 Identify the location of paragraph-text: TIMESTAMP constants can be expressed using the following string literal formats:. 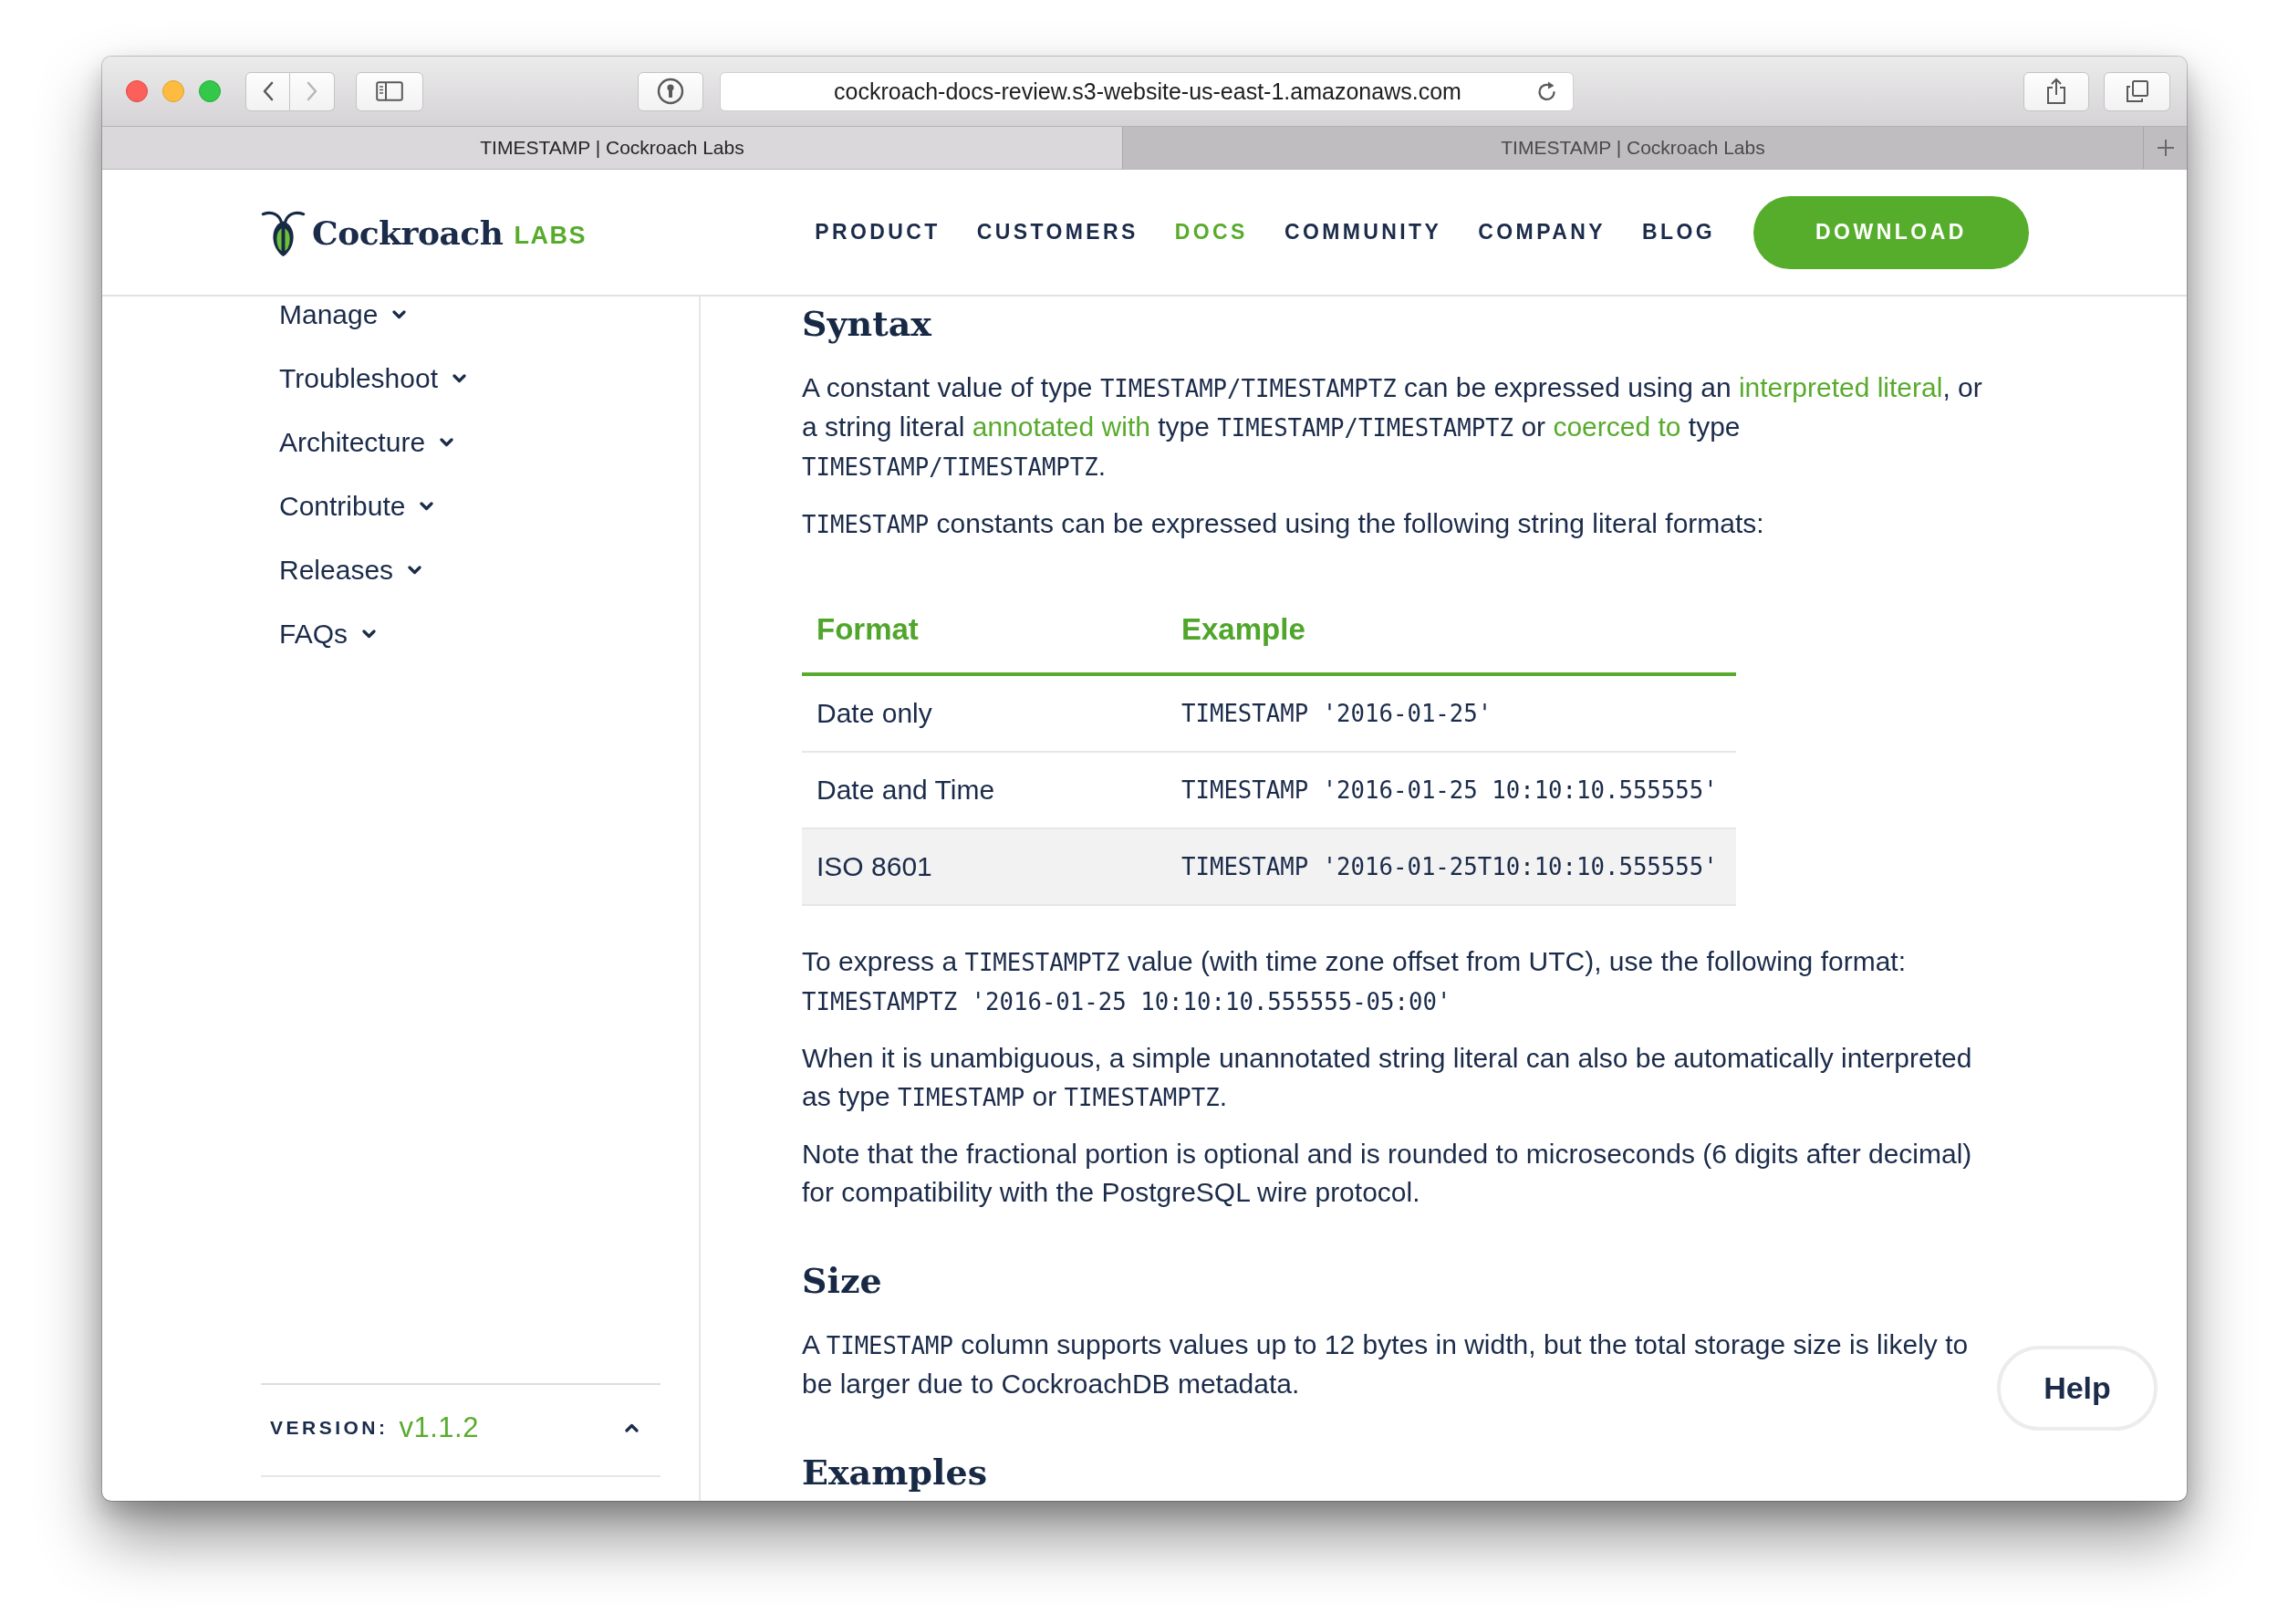
(1283, 523).